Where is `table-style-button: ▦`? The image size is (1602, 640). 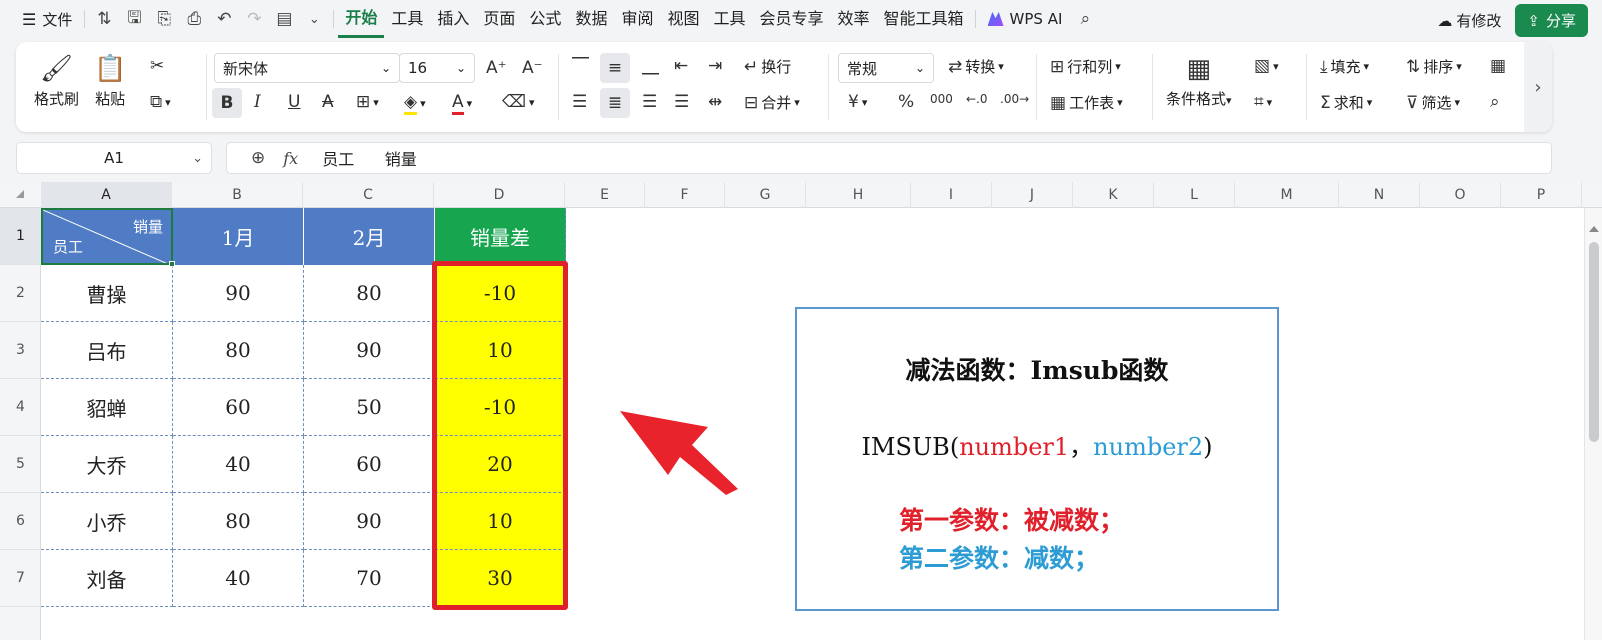
table-style-button: ▦ is located at coordinates (1498, 66).